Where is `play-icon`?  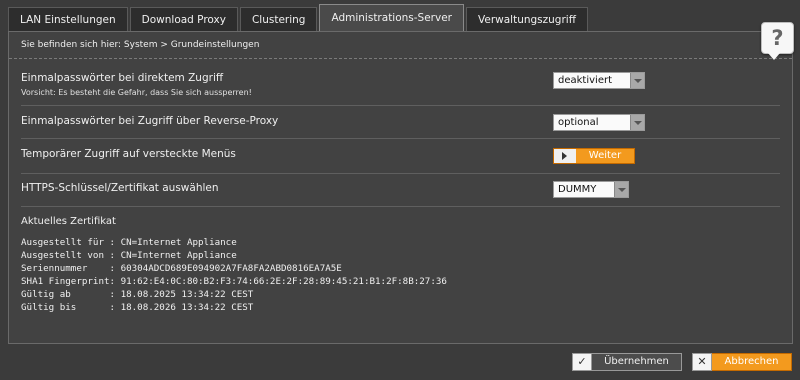
play-icon is located at coordinates (565, 156).